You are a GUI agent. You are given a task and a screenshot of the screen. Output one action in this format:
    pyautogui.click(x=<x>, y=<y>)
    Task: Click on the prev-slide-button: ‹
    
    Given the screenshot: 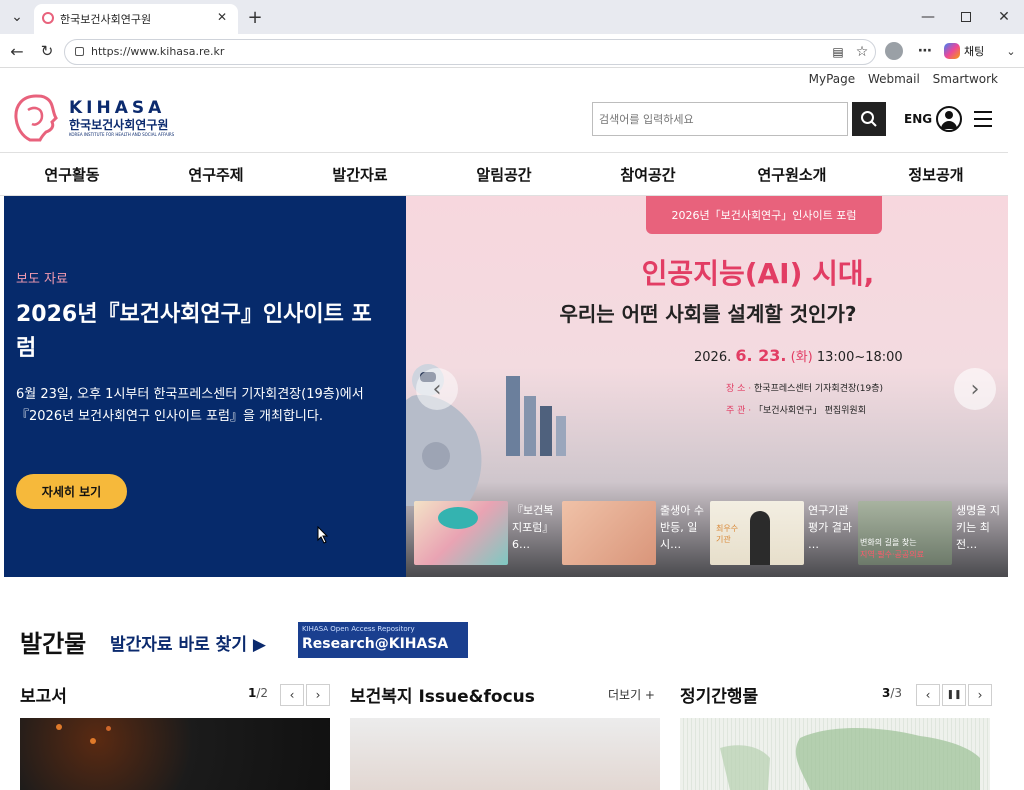 What is the action you would take?
    pyautogui.click(x=437, y=389)
    